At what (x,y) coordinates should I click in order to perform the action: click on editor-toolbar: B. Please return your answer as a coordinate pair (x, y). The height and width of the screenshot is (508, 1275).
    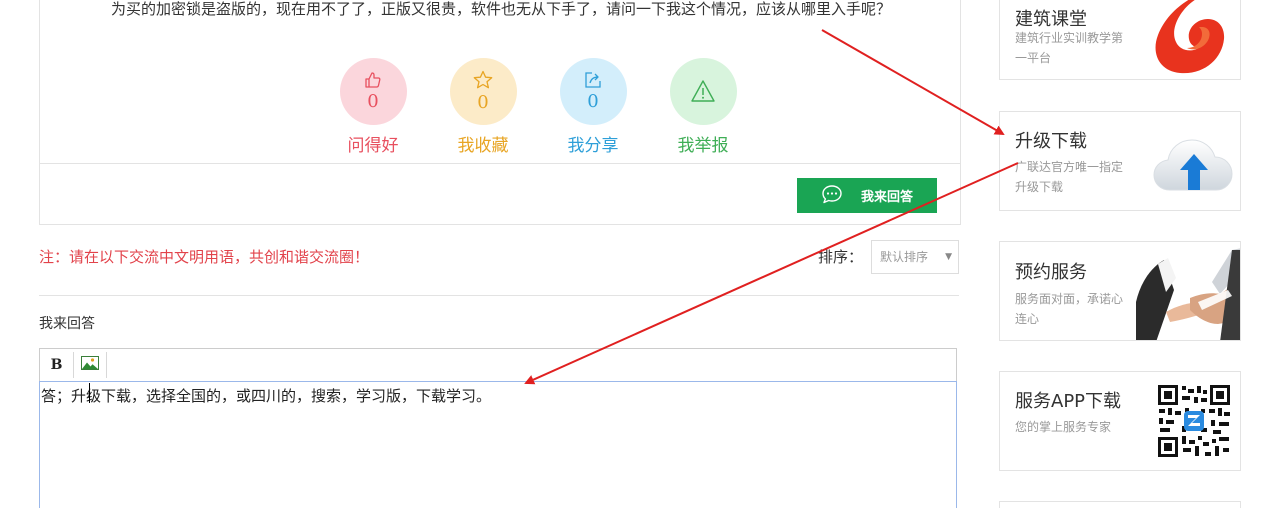
    Looking at the image, I should click on (498, 364).